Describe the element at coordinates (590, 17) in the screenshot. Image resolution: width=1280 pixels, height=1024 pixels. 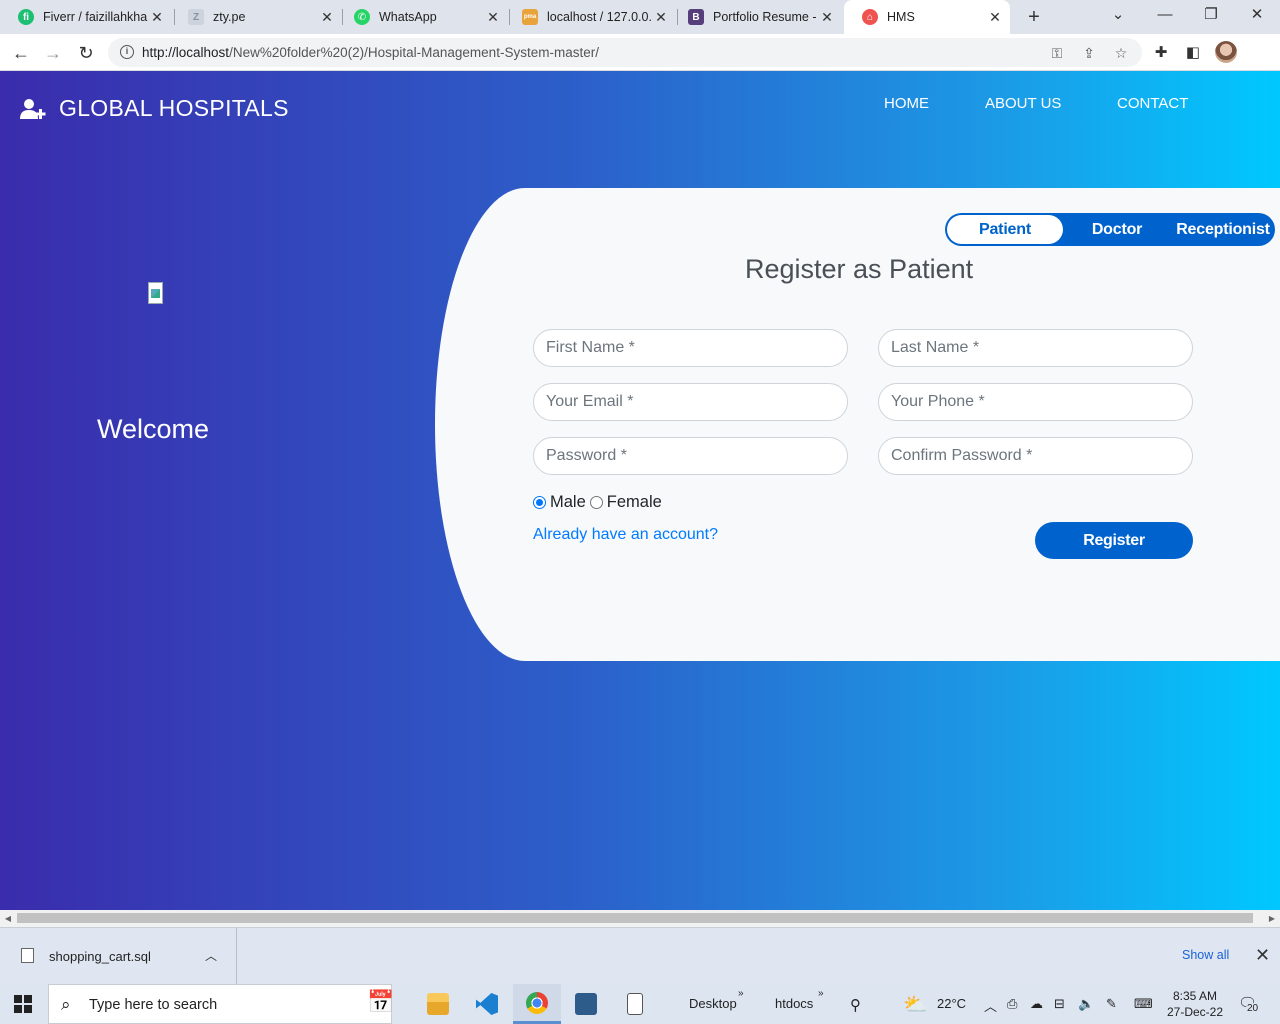
I see `tab-phpmyadmin: pma localhost / 127.0.0.1 ✕` at that location.